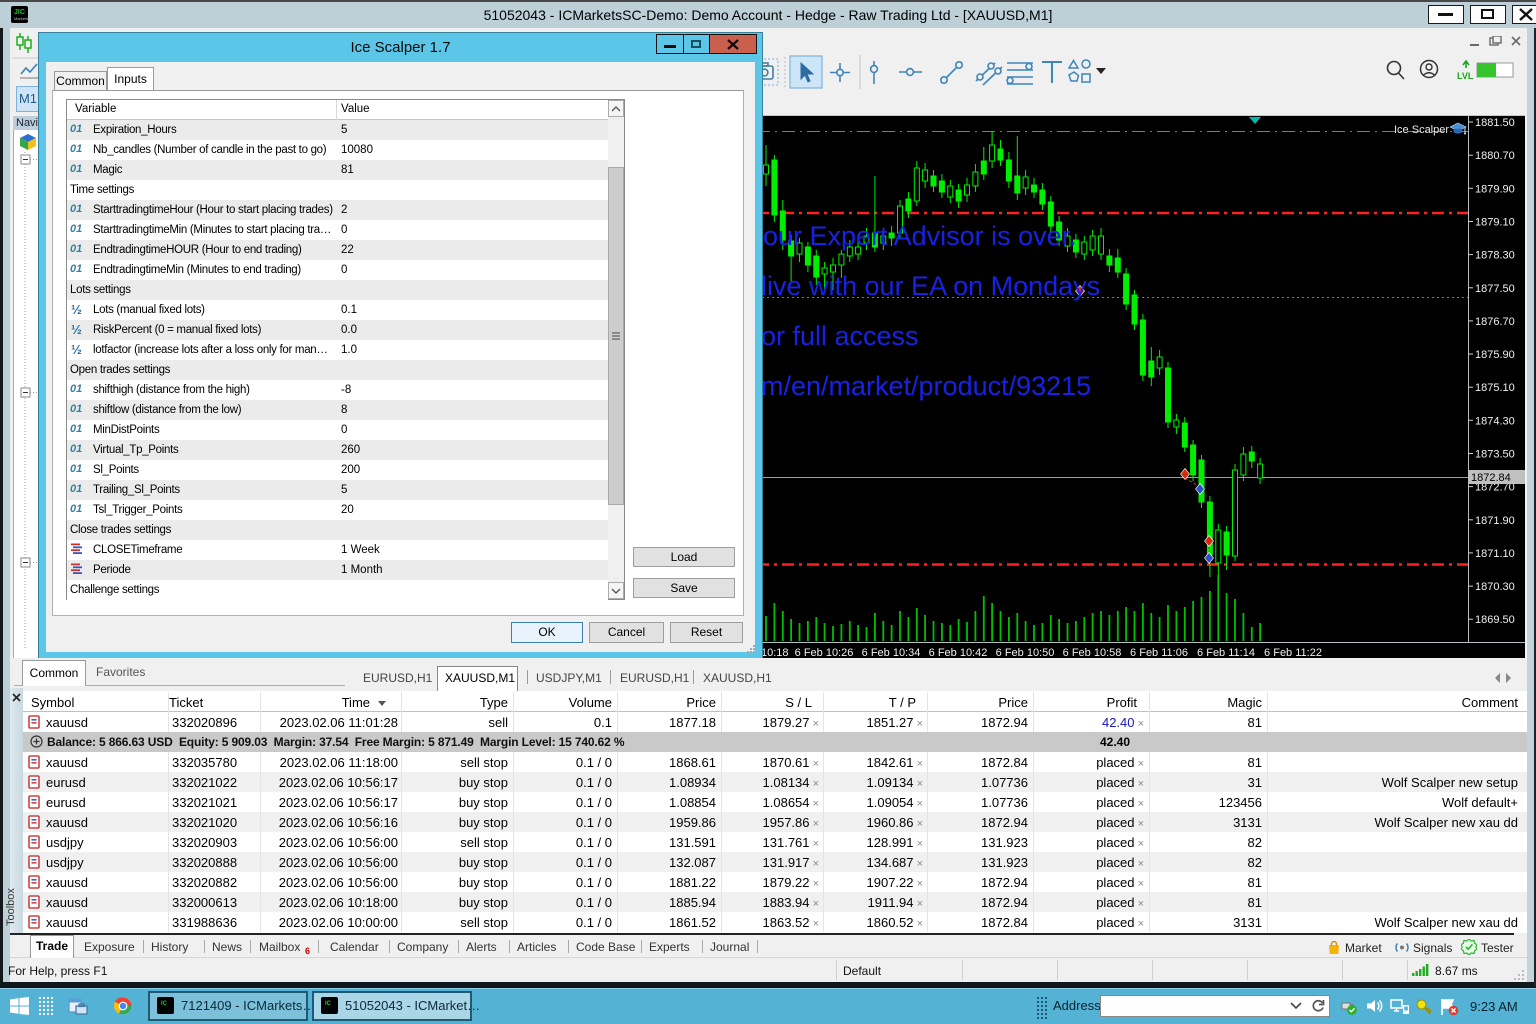 The image size is (1536, 1024). I want to click on svg-text: 1879.90, so click(1495, 189).